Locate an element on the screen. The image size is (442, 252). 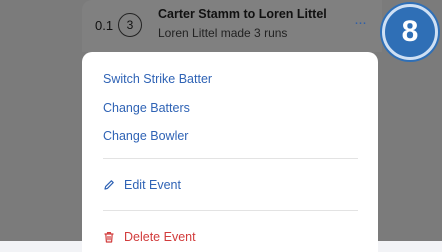
event-subtitle: Loren Littel made 3 runs is located at coordinates (223, 33).